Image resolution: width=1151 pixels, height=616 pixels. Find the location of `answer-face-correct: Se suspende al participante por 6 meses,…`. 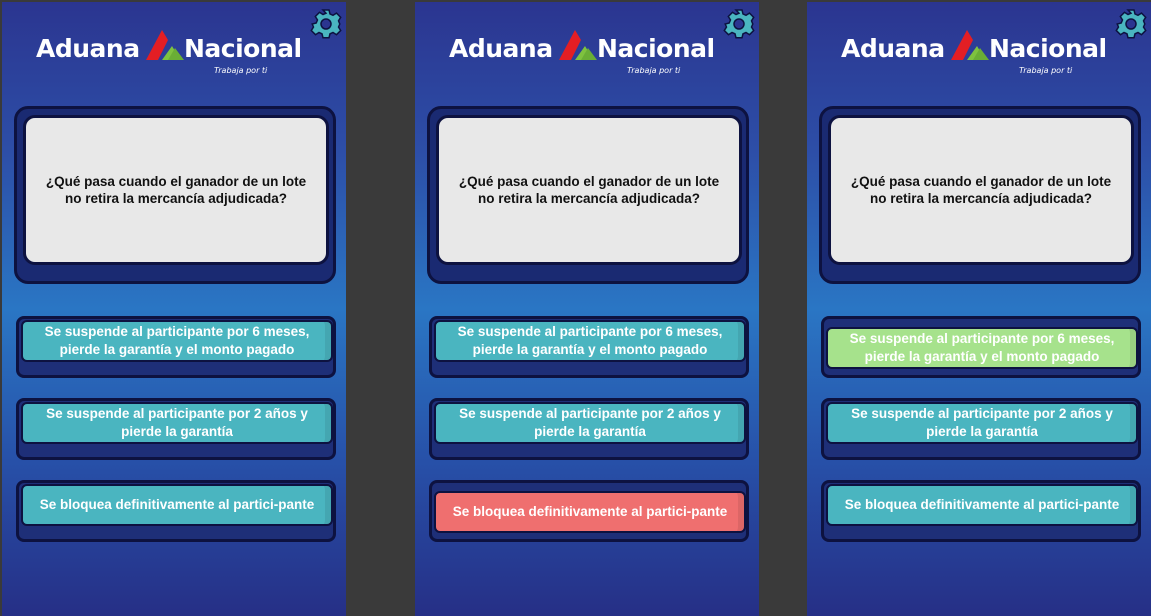

answer-face-correct: Se suspende al participante por 6 meses,… is located at coordinates (982, 348).